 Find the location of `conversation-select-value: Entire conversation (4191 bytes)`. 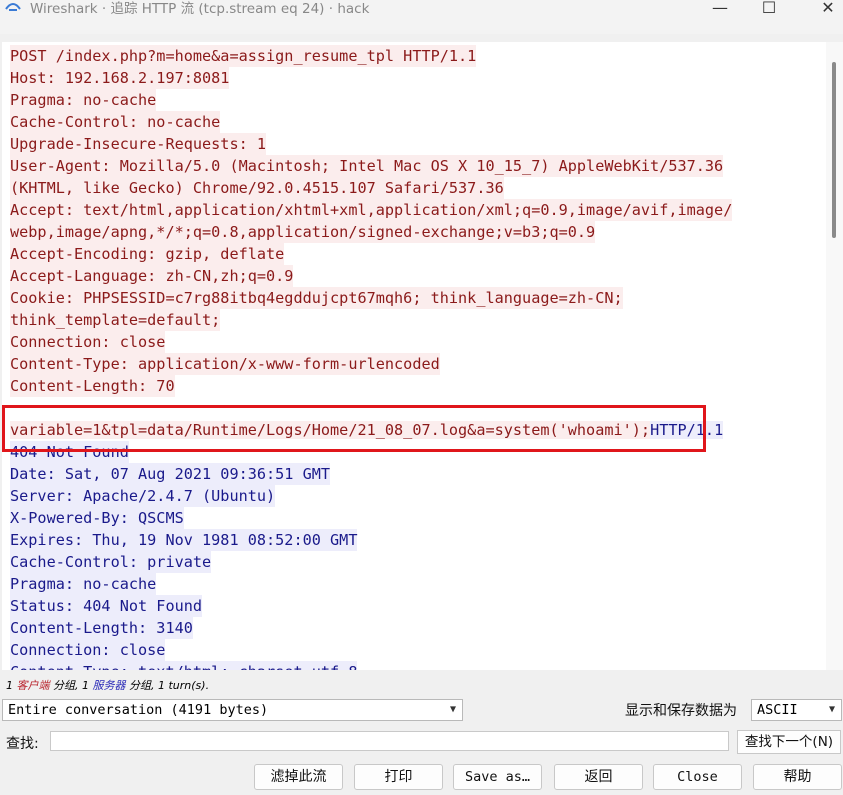

conversation-select-value: Entire conversation (4191 bytes) is located at coordinates (138, 710).